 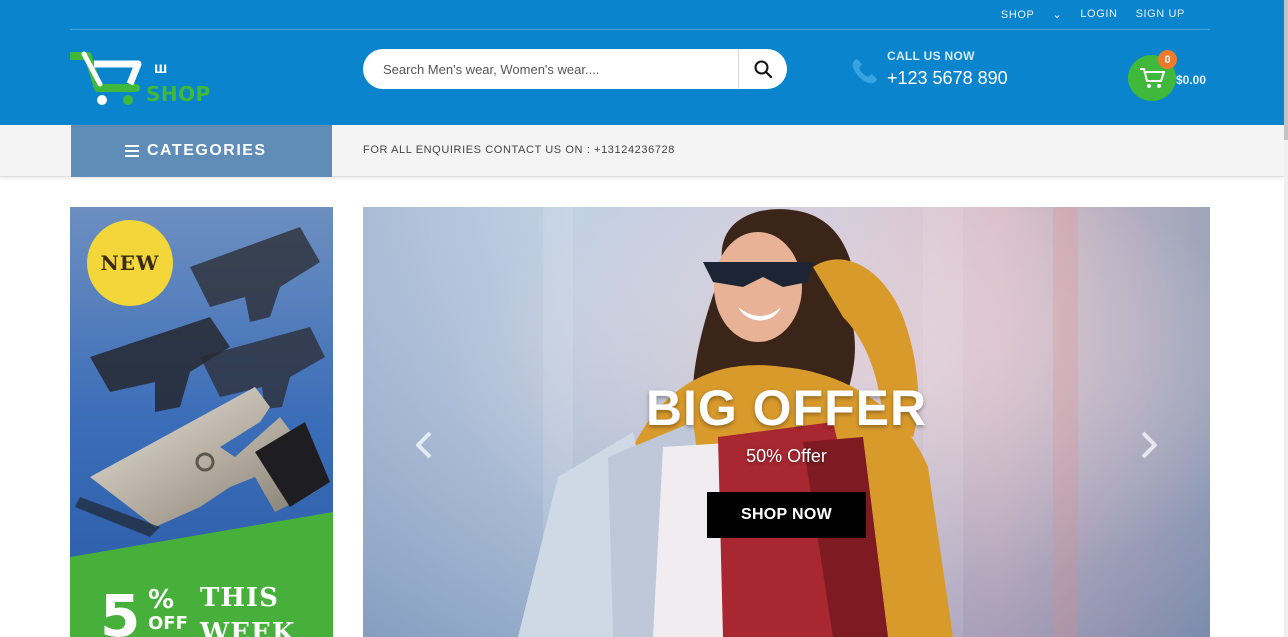 I want to click on discount-sign: % OFF, so click(x=168, y=610).